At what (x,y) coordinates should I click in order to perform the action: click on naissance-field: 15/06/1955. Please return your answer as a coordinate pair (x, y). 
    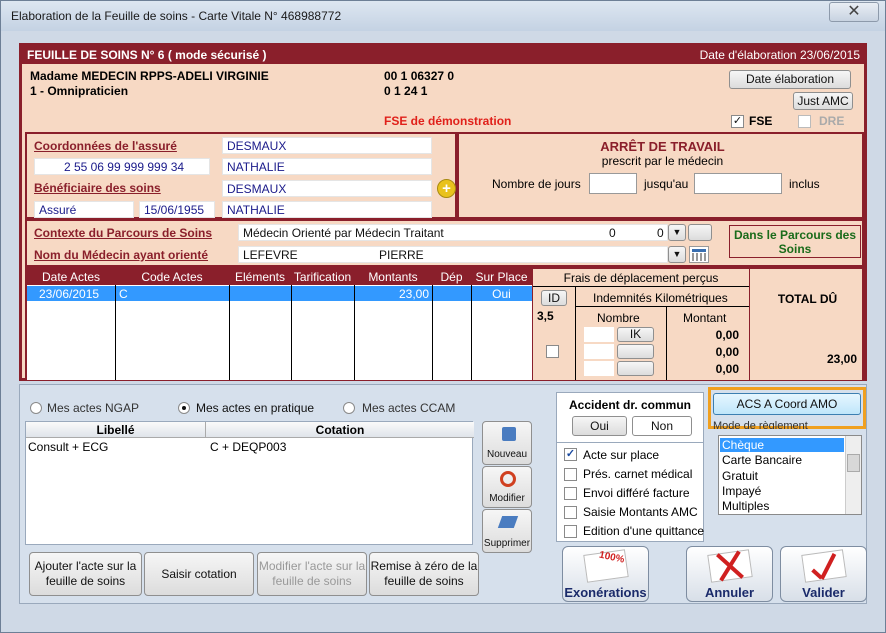
    Looking at the image, I should click on (177, 209).